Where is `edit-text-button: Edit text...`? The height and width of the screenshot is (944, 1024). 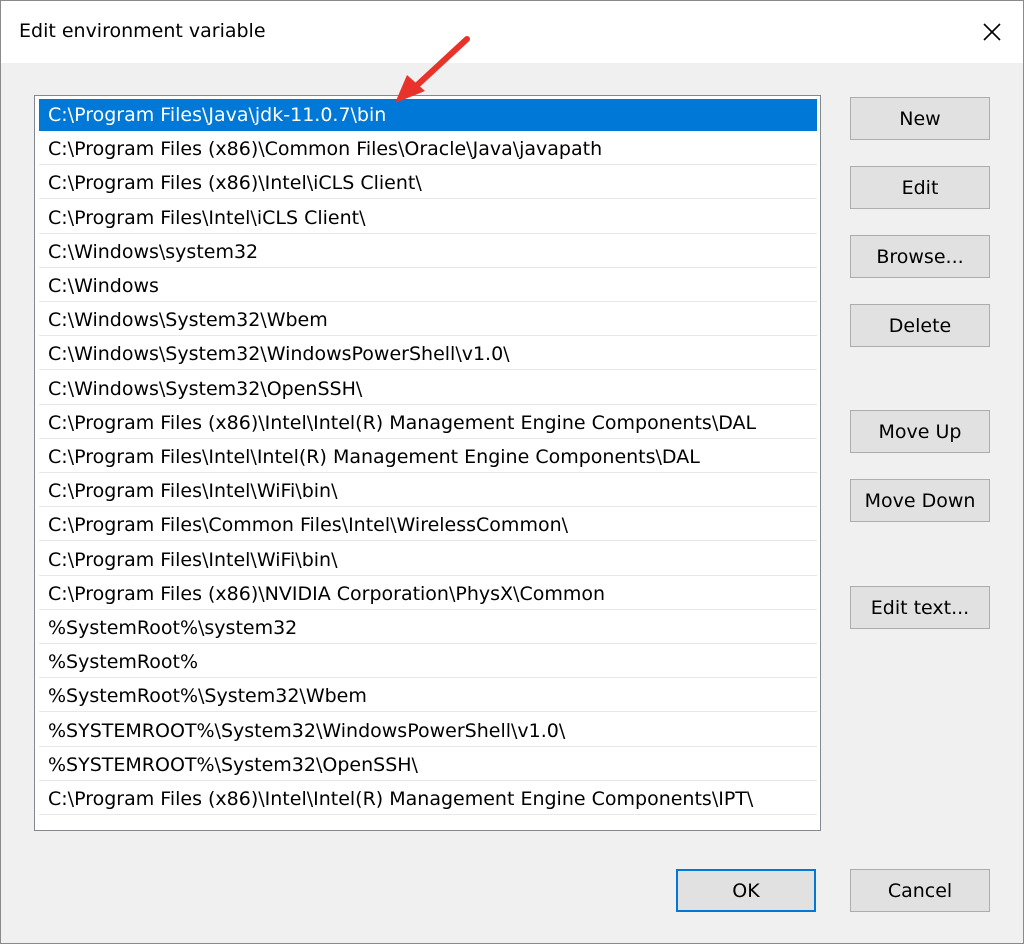 edit-text-button: Edit text... is located at coordinates (920, 607).